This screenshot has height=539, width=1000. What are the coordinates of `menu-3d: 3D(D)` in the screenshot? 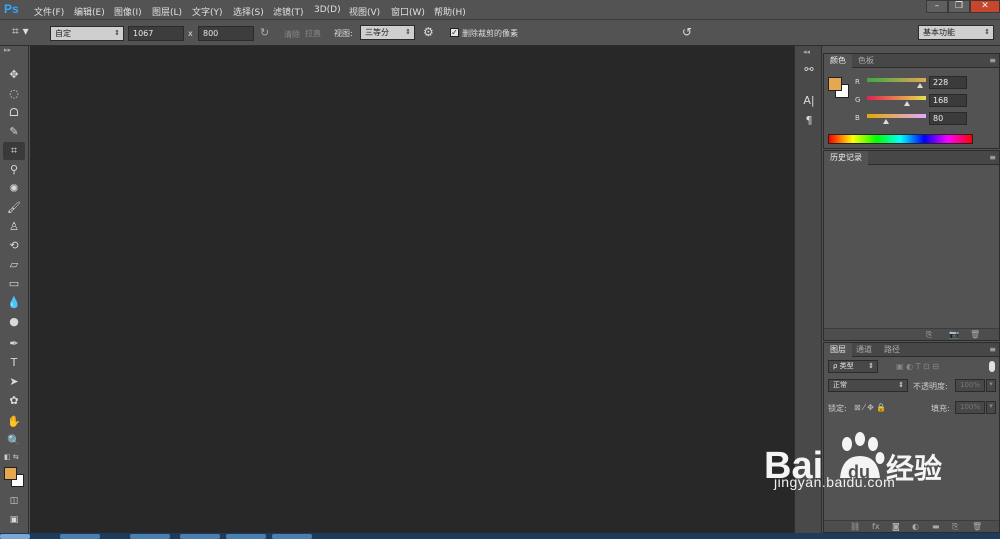 It's located at (327, 10).